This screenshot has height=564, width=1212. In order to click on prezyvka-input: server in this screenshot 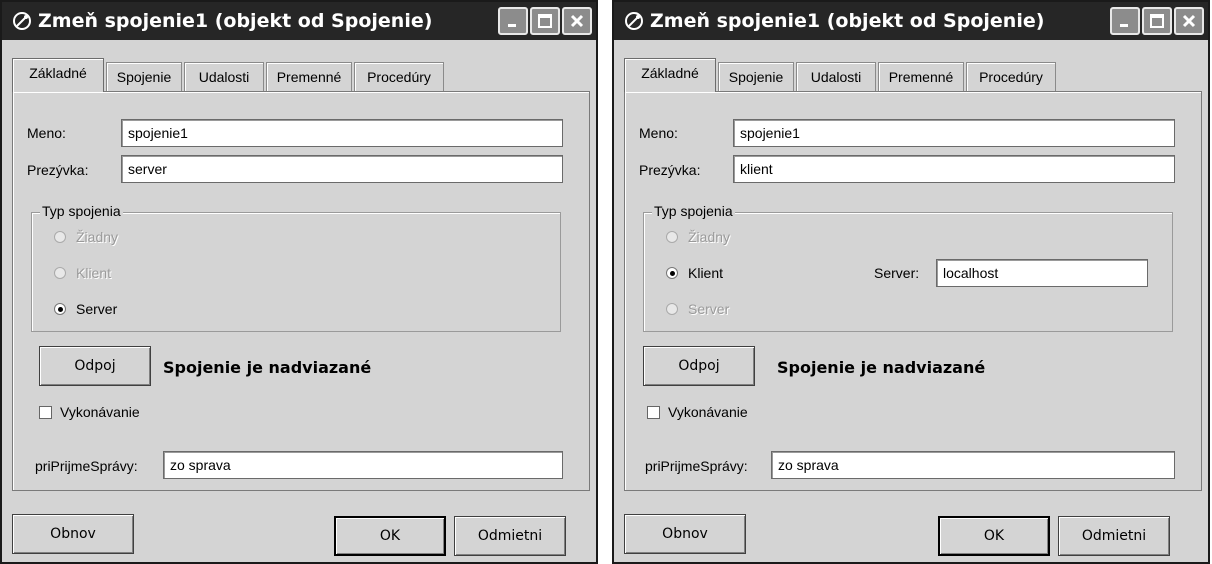, I will do `click(342, 169)`.